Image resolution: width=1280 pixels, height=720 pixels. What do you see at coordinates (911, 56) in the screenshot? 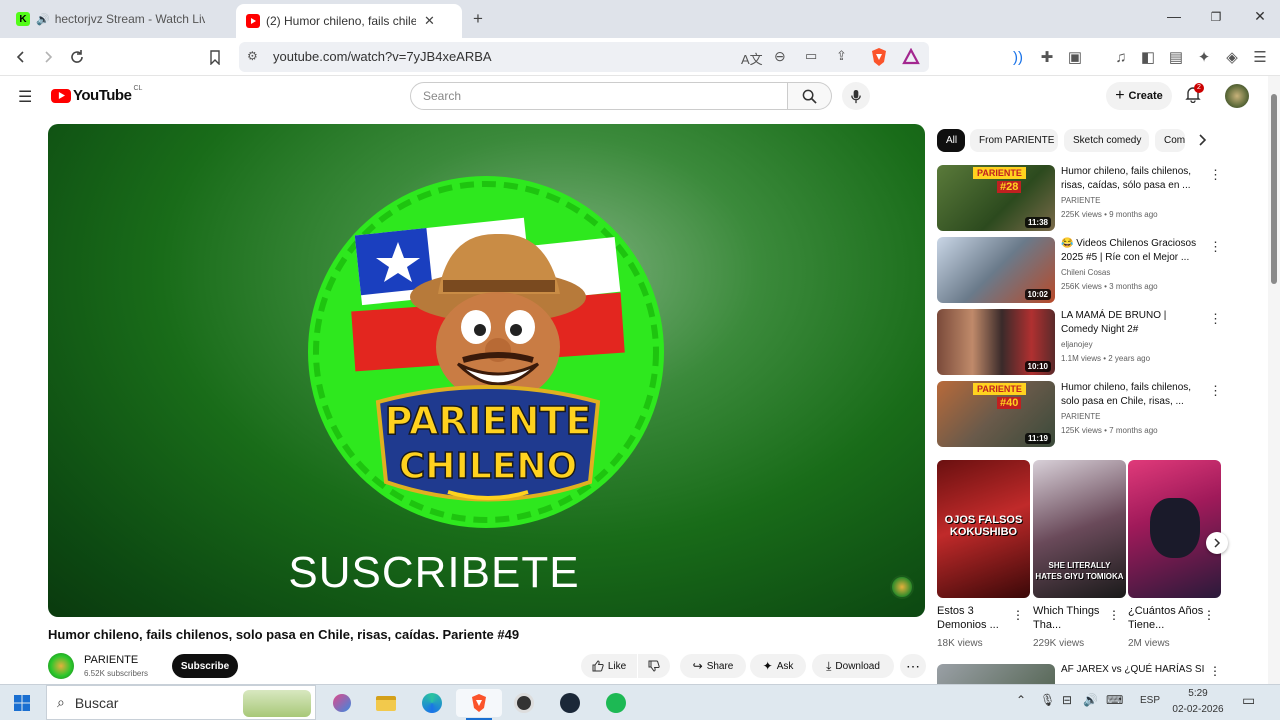
I see `brave-rewards-icon` at bounding box center [911, 56].